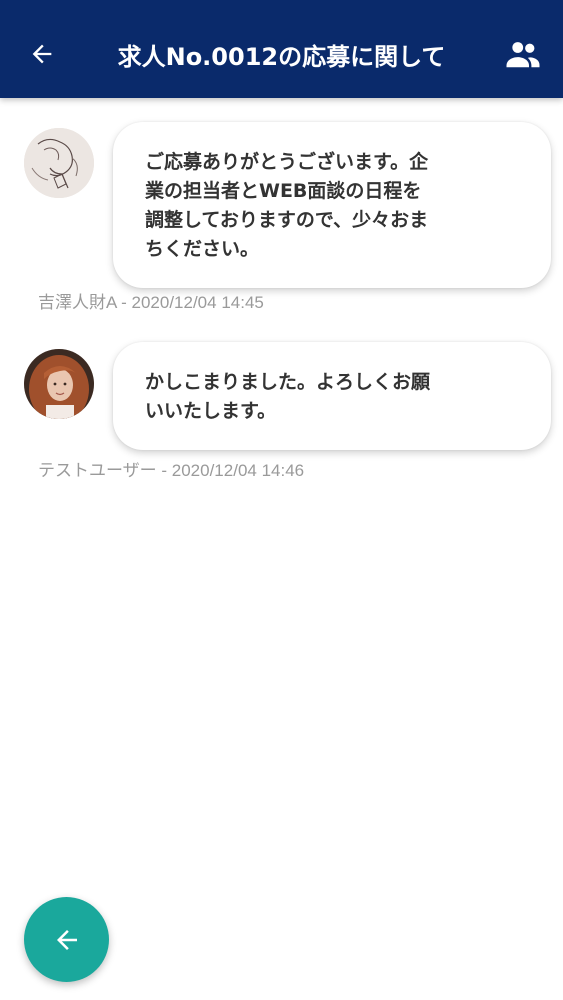  I want to click on people-icon, so click(523, 55).